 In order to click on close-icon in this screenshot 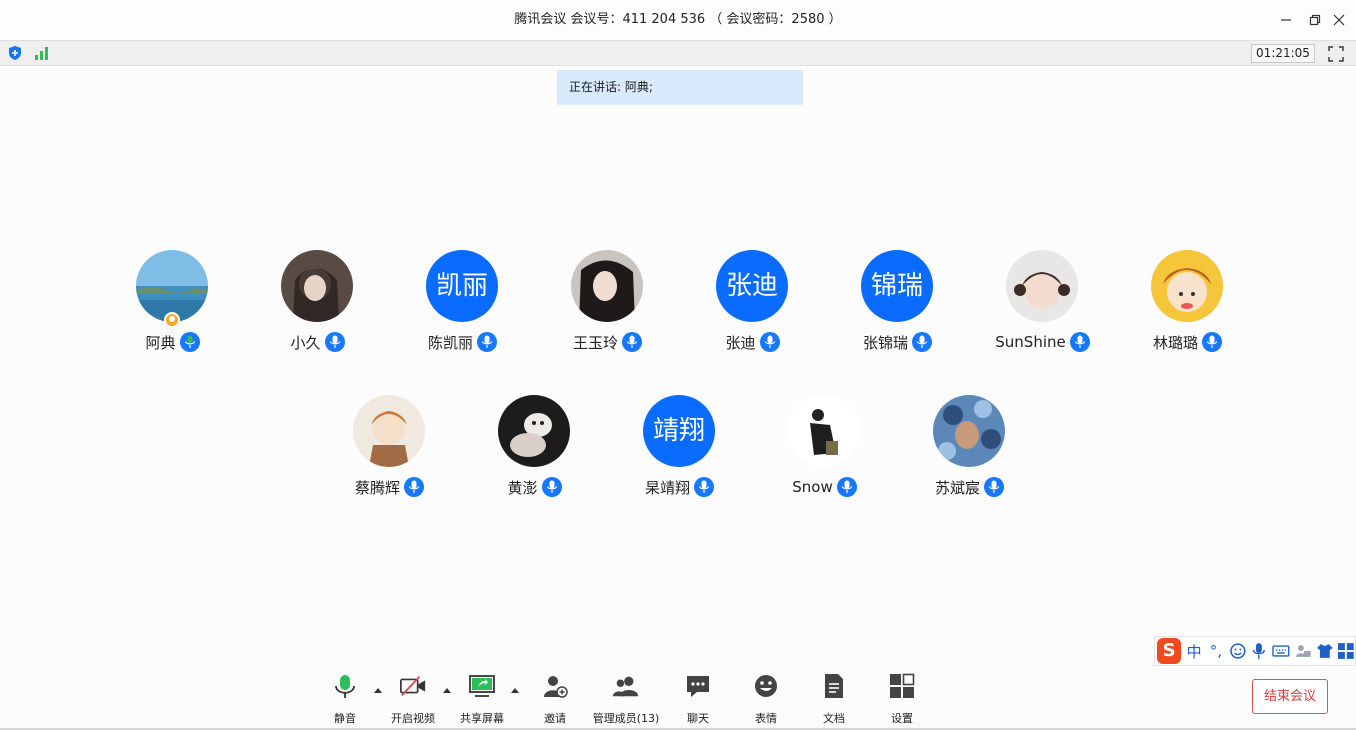, I will do `click(1339, 20)`.